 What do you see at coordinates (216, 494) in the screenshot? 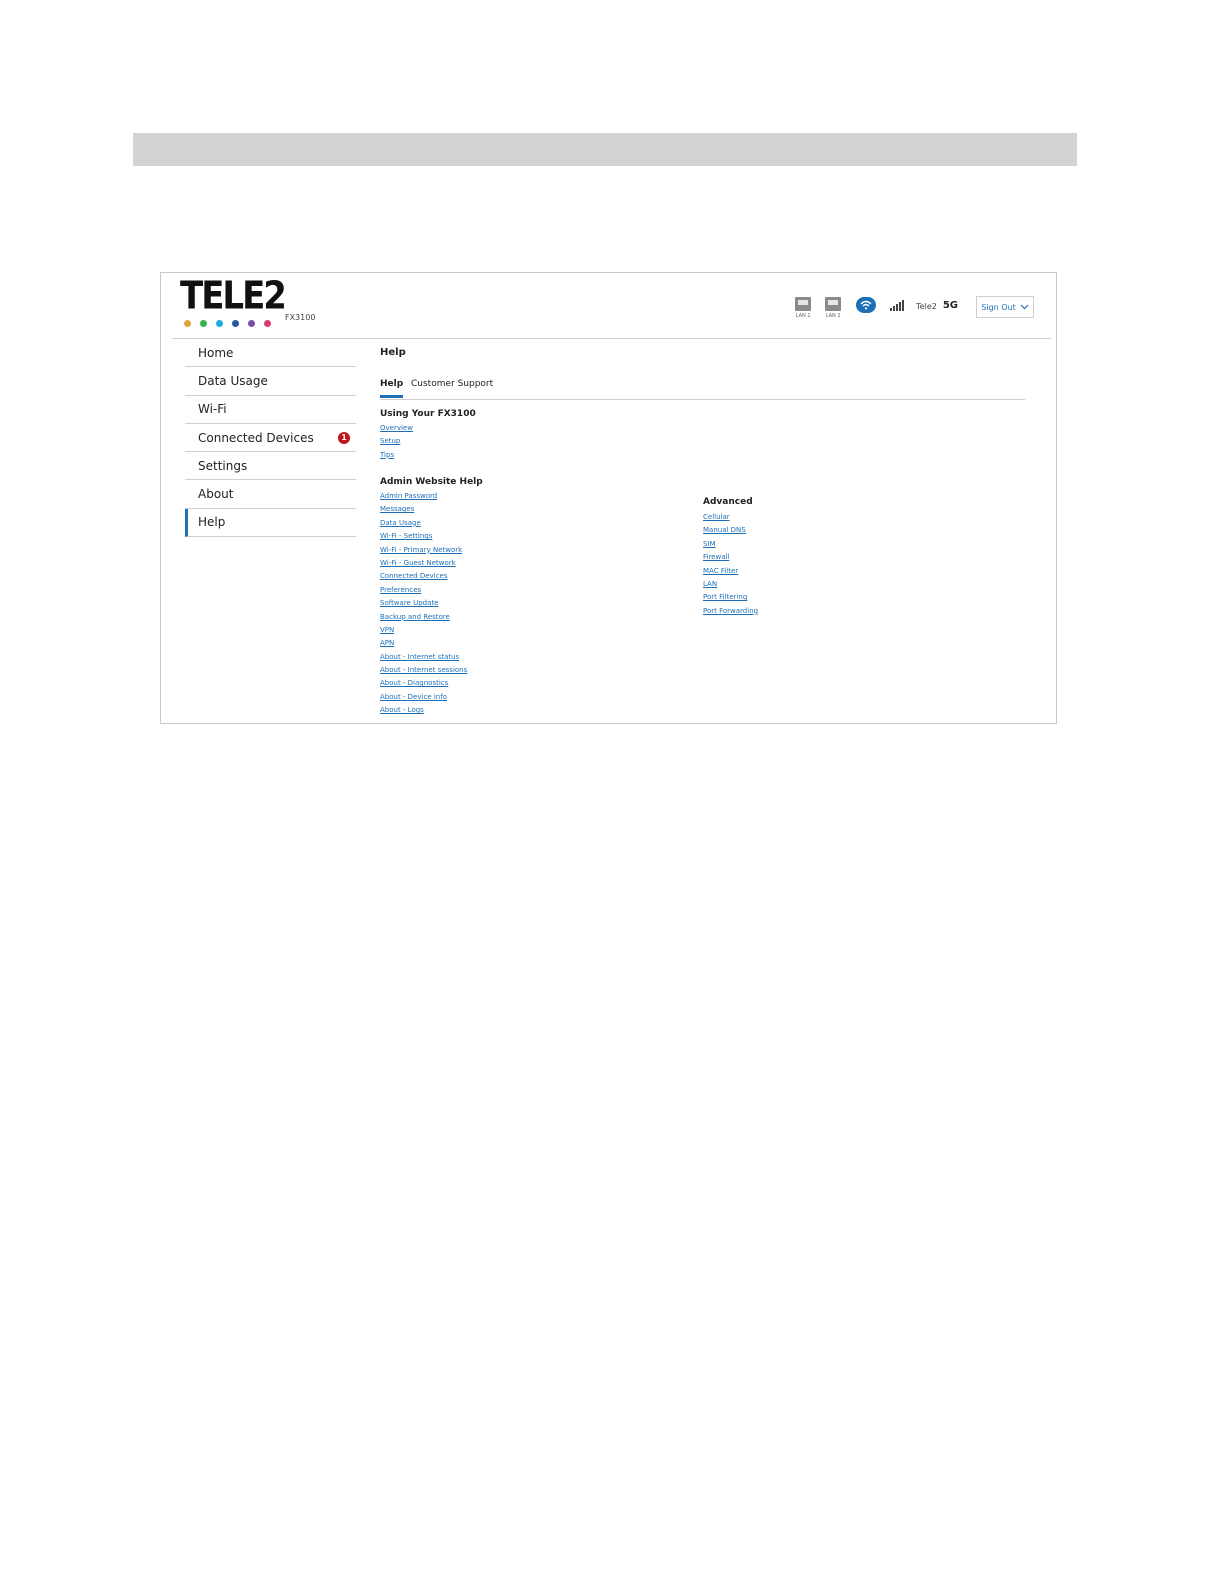
I see `sidebar-item-label: About` at bounding box center [216, 494].